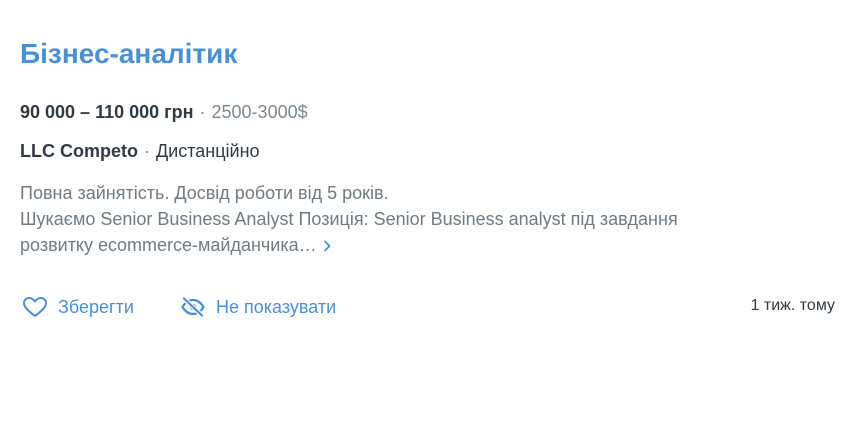  I want to click on eye-slash-icon, so click(193, 307).